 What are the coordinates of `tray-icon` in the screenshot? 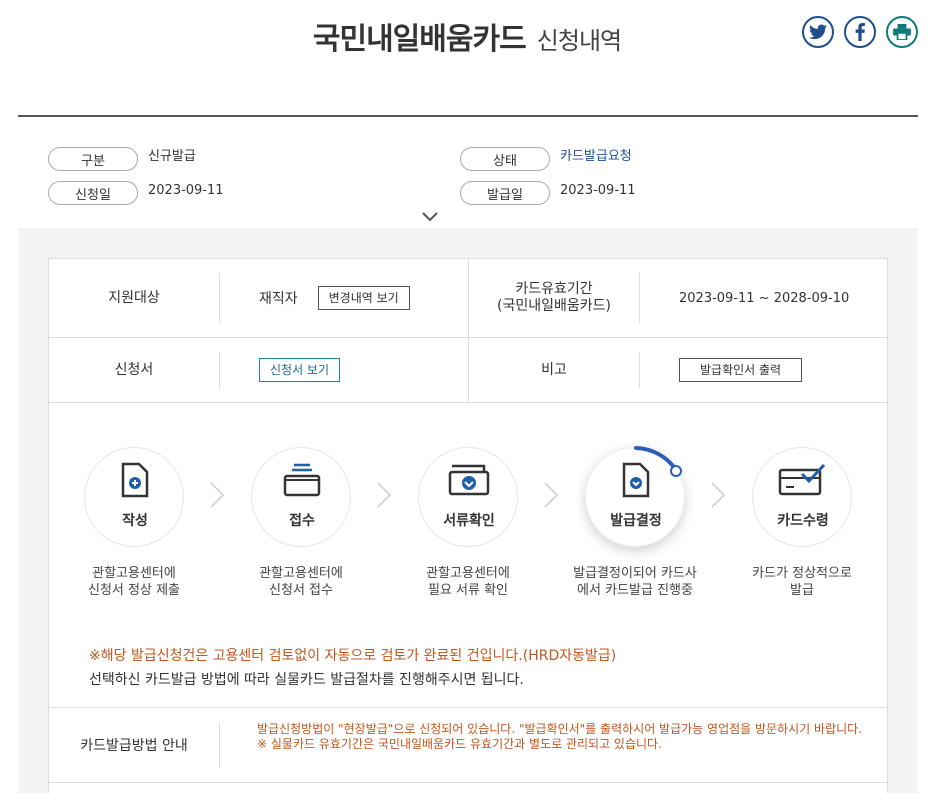 It's located at (302, 480).